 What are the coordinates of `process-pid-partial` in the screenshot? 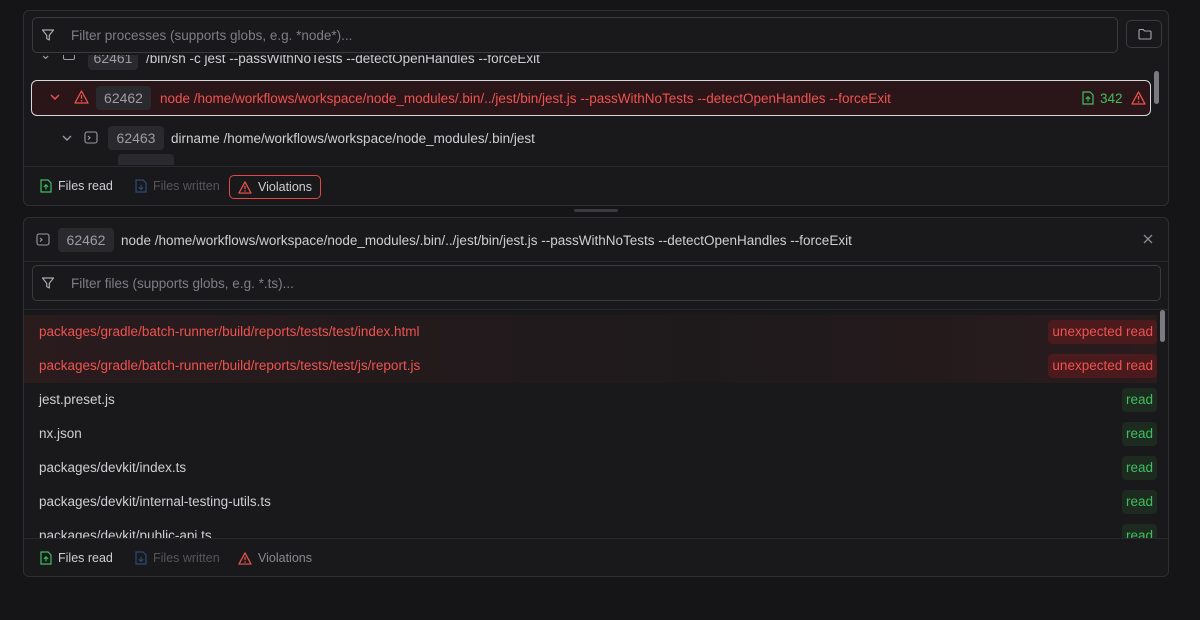 It's located at (146, 159).